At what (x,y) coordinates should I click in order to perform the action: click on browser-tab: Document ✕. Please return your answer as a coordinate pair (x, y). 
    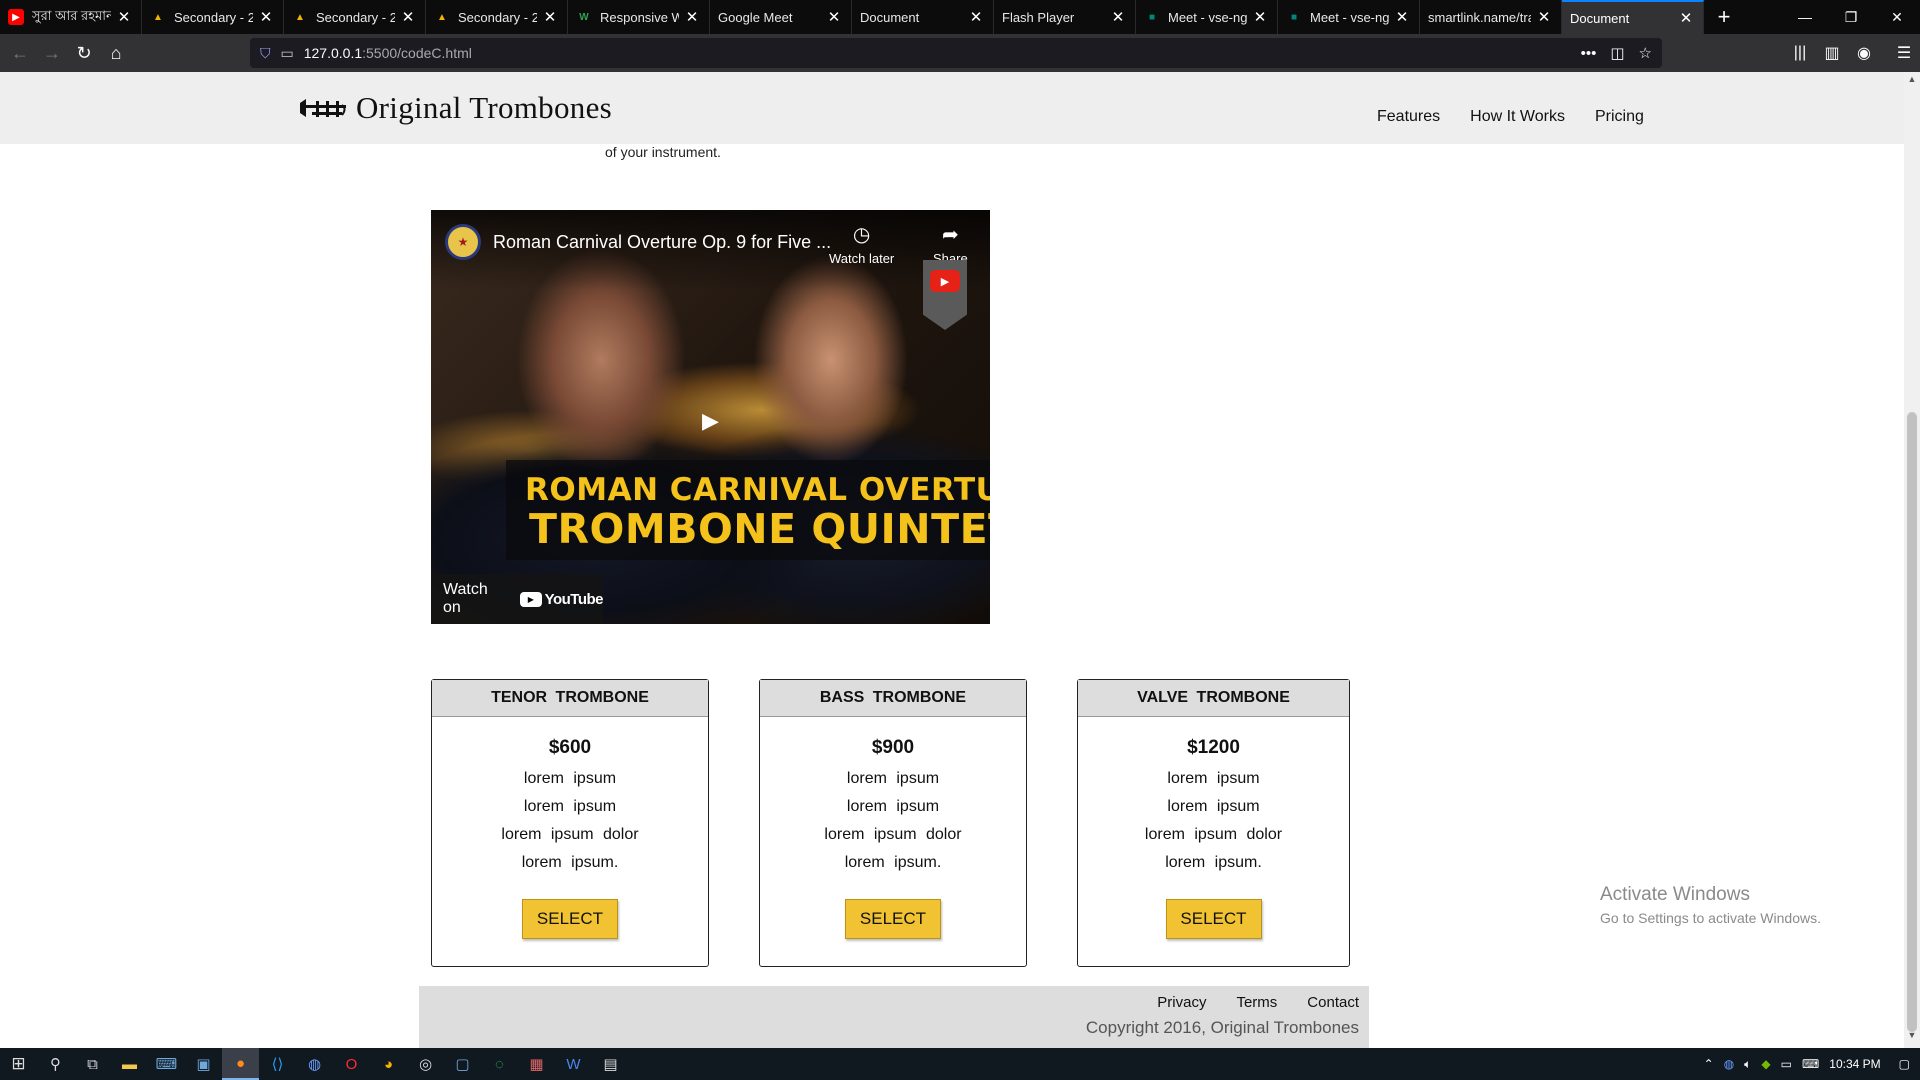
    Looking at the image, I should click on (923, 17).